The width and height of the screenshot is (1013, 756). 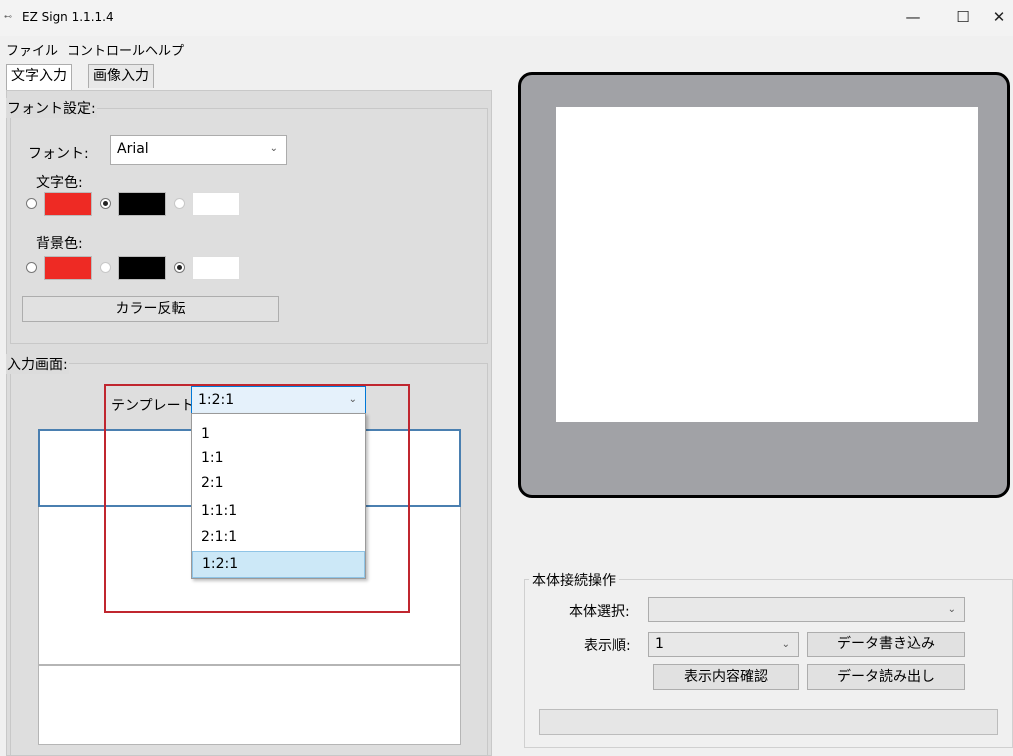 I want to click on bg-color-white-swatch, so click(x=216, y=268).